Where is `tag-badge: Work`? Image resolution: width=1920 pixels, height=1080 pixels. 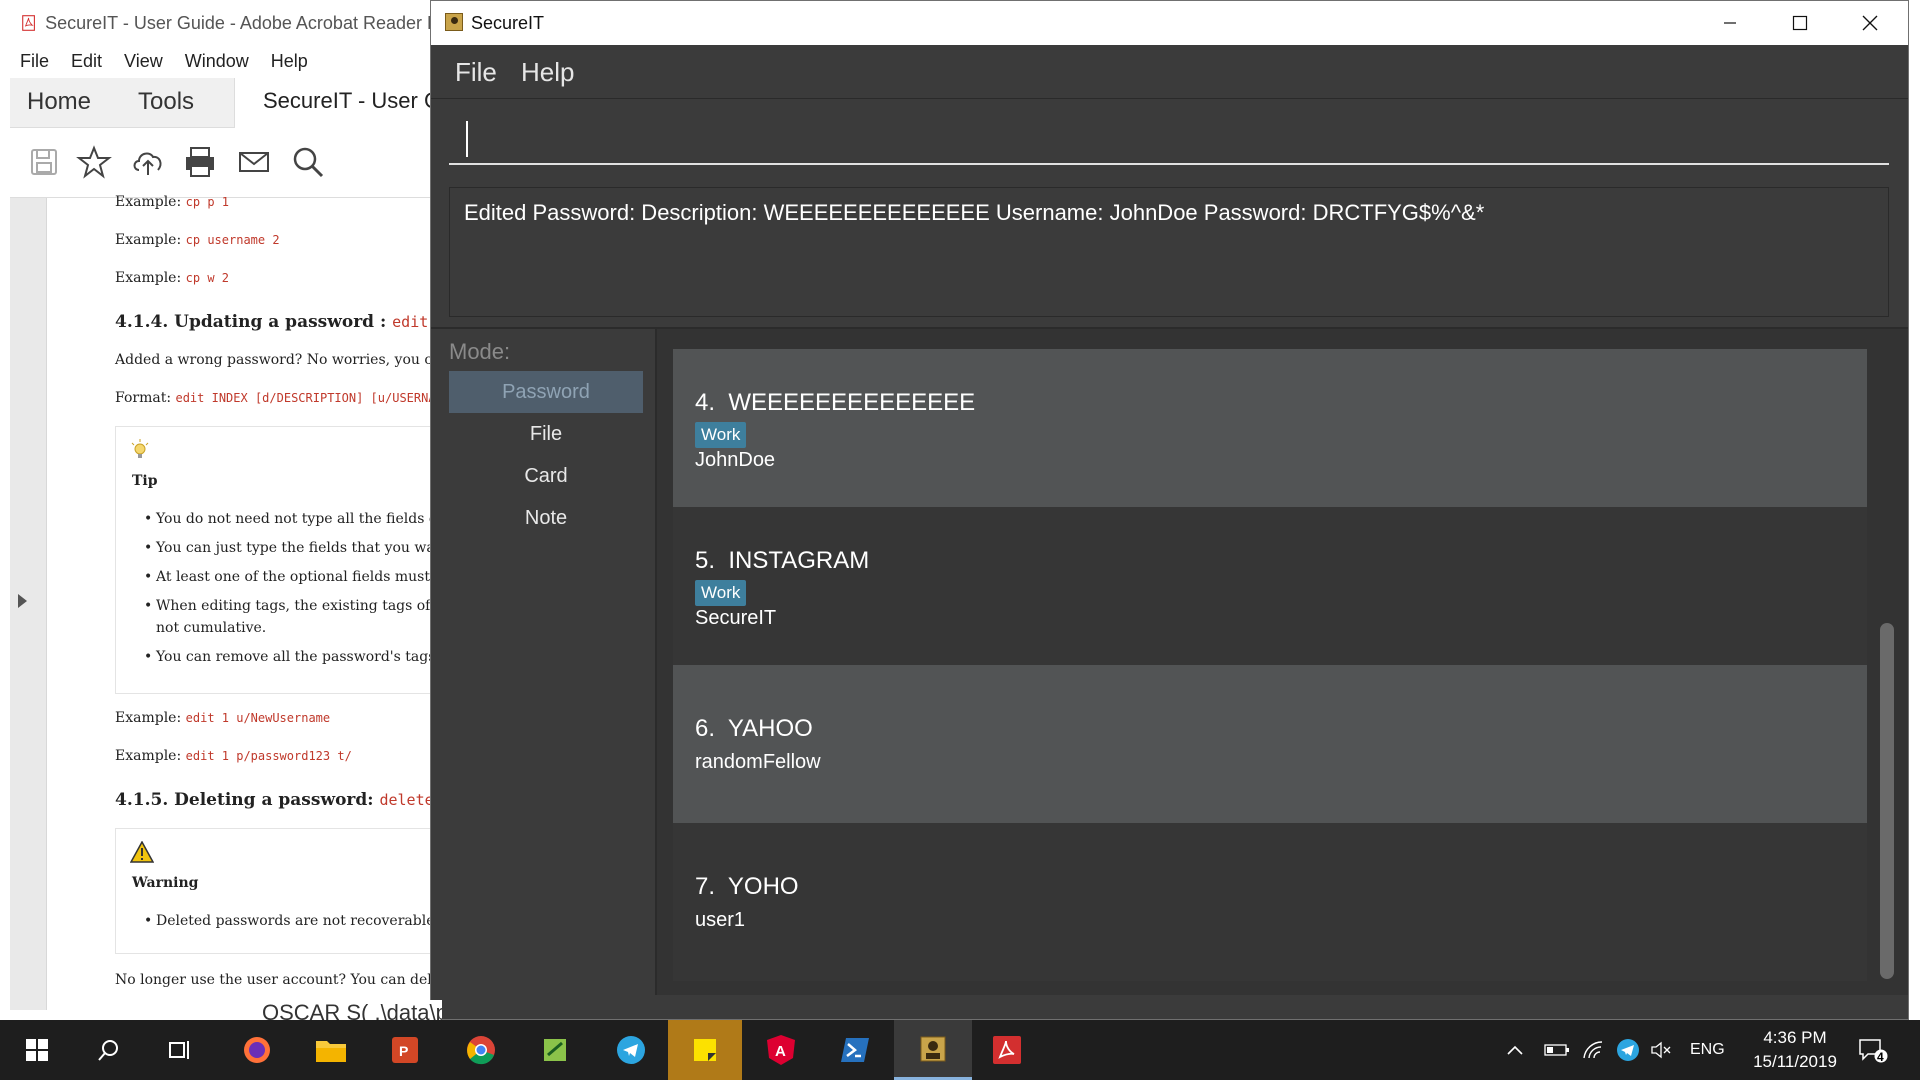 tag-badge: Work is located at coordinates (721, 593).